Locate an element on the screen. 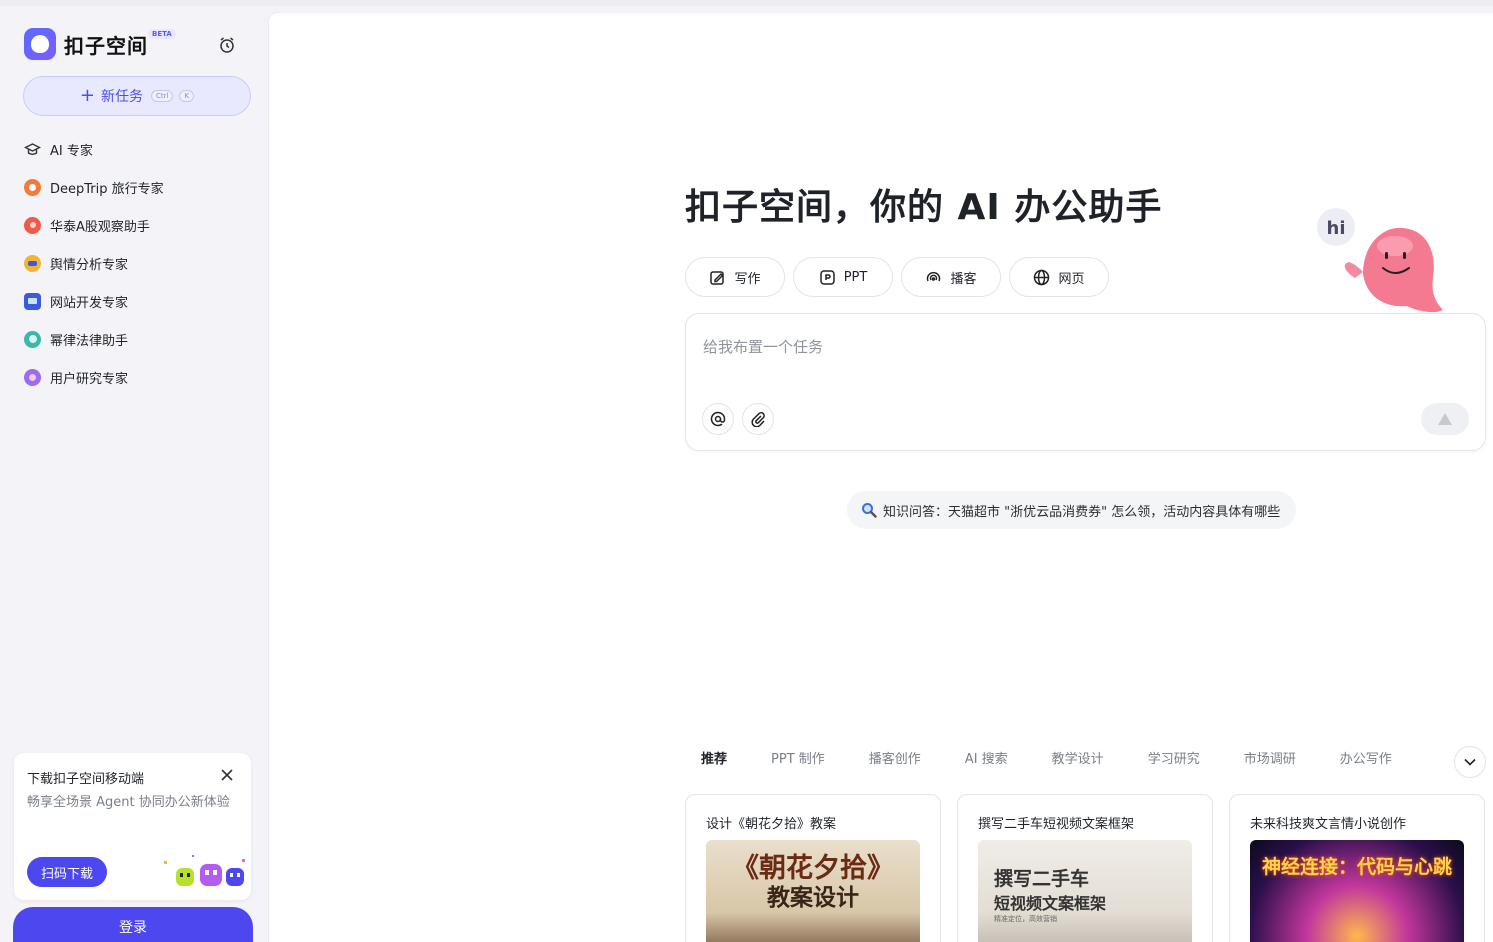 Image resolution: width=1493 pixels, height=942 pixels. page-title: 扣子空间，你的 AI 办公助手 is located at coordinates (924, 207).